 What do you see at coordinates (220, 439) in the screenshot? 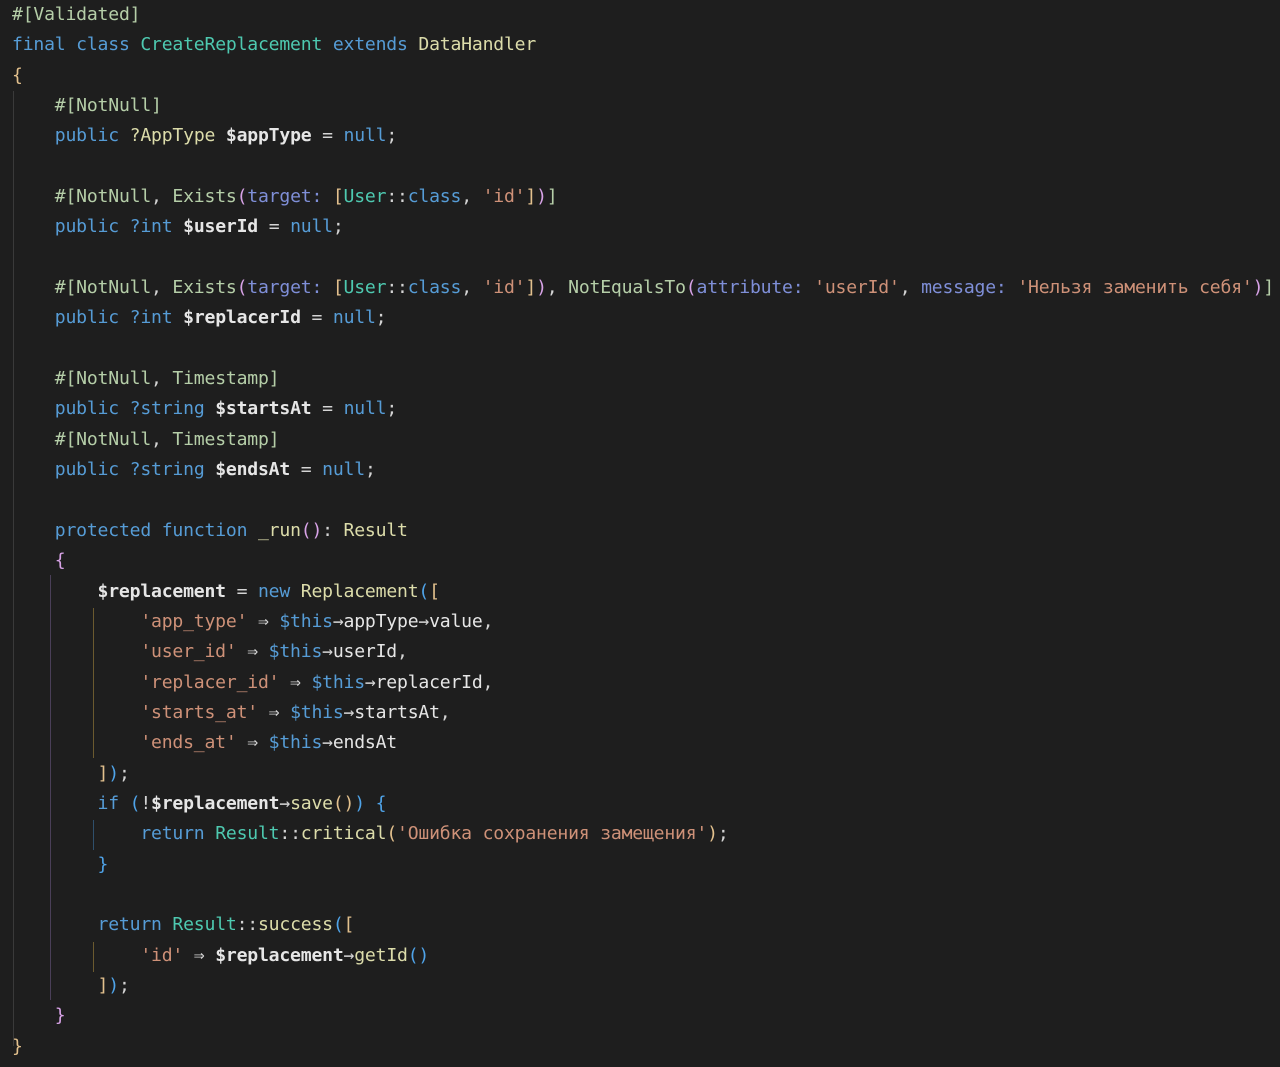
I see `code-token: Timestamp` at bounding box center [220, 439].